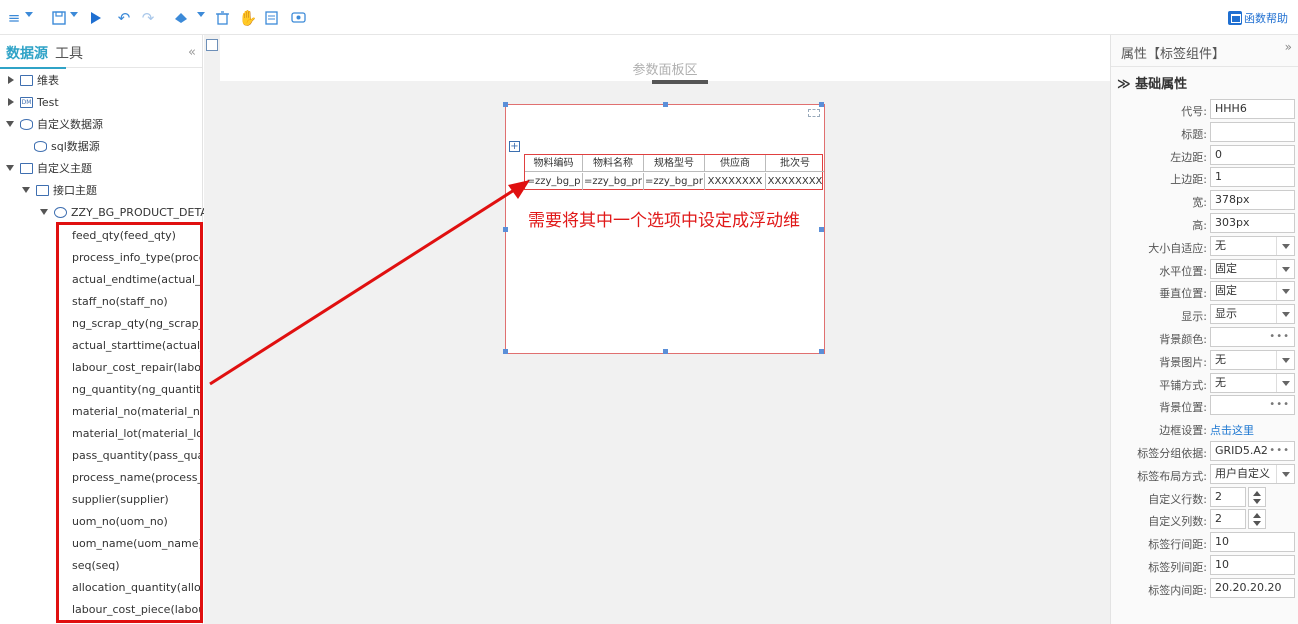 The height and width of the screenshot is (624, 1298). What do you see at coordinates (136, 412) in the screenshot?
I see `field-item: material_no(material_no)` at bounding box center [136, 412].